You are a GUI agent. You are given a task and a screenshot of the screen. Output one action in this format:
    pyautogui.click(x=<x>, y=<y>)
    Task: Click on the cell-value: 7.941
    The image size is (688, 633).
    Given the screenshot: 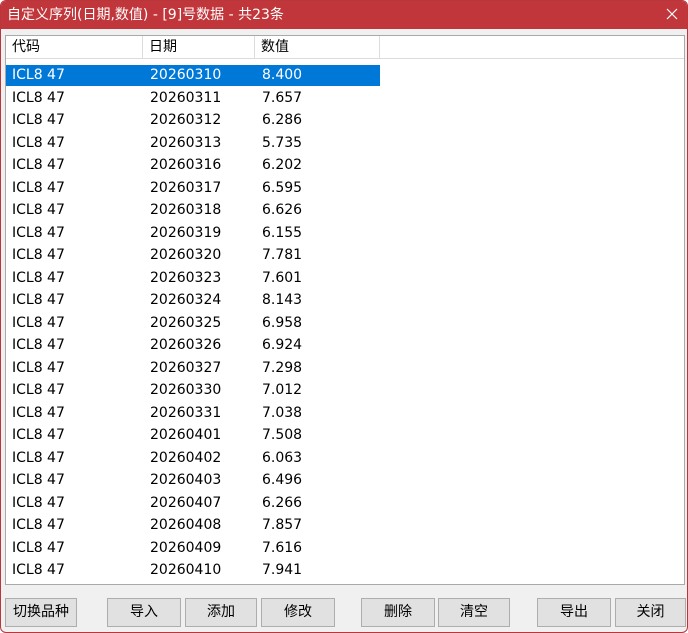 What is the action you would take?
    pyautogui.click(x=282, y=570)
    